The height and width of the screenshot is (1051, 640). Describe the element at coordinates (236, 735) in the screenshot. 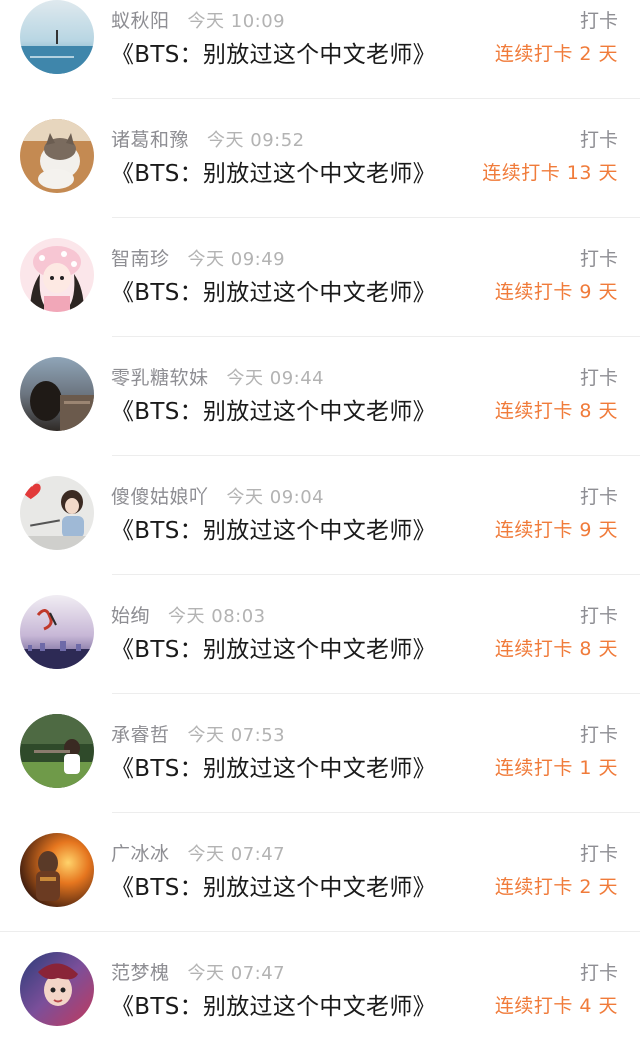

I see `checkin-time: 今天 07:53` at that location.